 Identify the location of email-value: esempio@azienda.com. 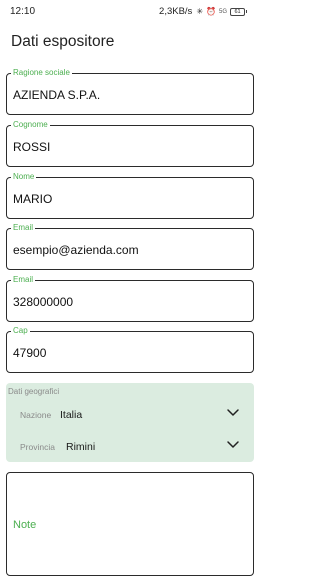
(76, 250).